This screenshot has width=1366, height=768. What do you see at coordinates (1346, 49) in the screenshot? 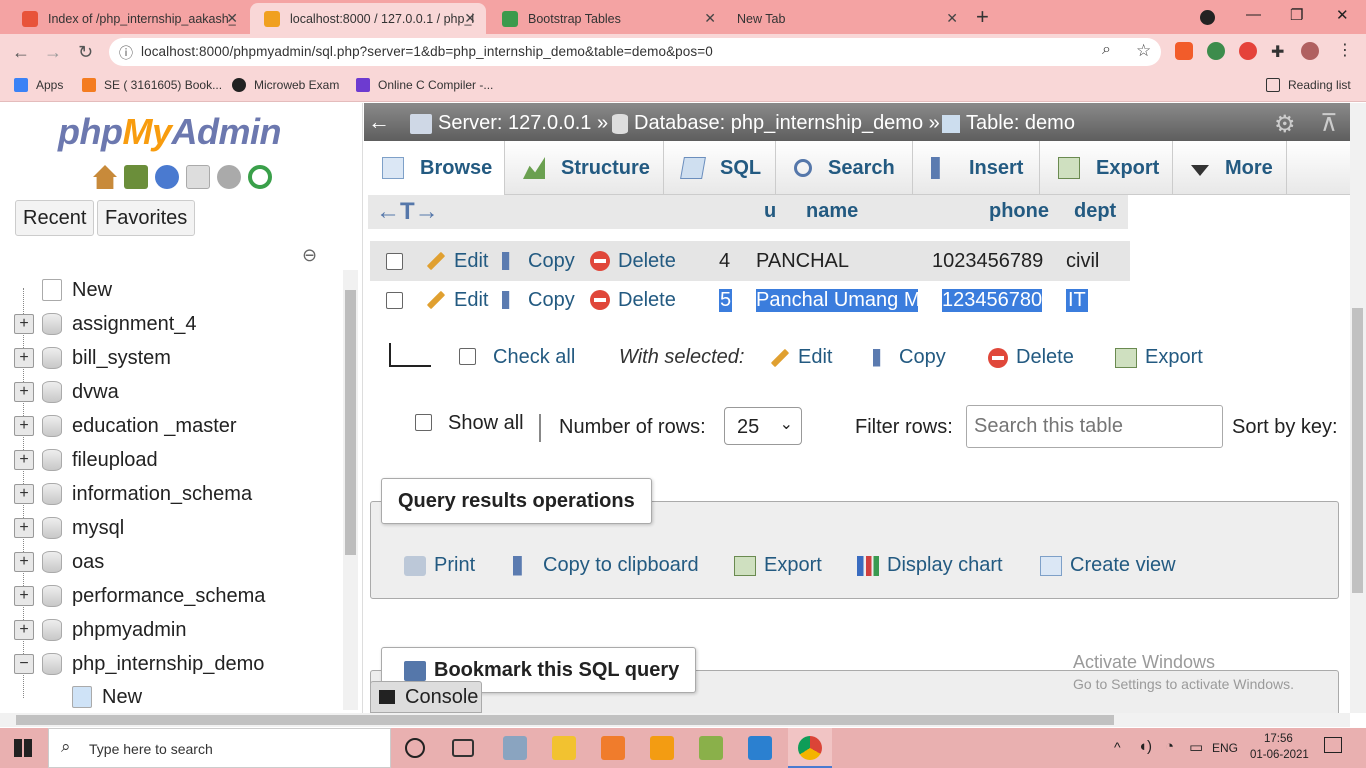
I see `menu-dots-icon: ⋮` at bounding box center [1346, 49].